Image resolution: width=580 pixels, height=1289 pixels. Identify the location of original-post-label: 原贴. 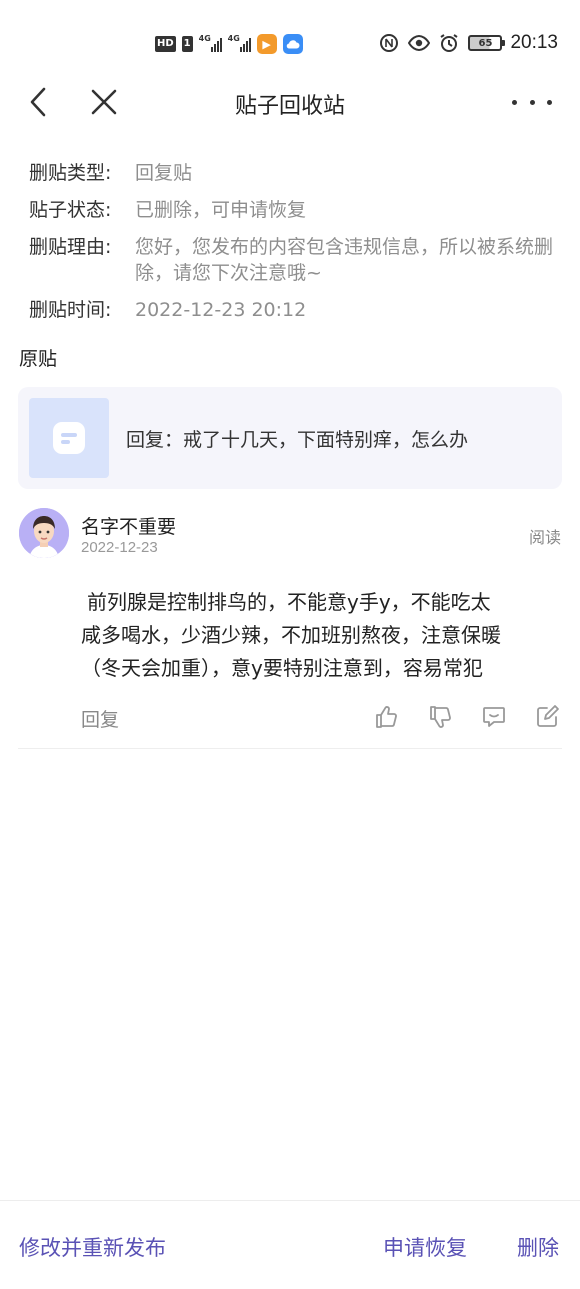
(38, 359).